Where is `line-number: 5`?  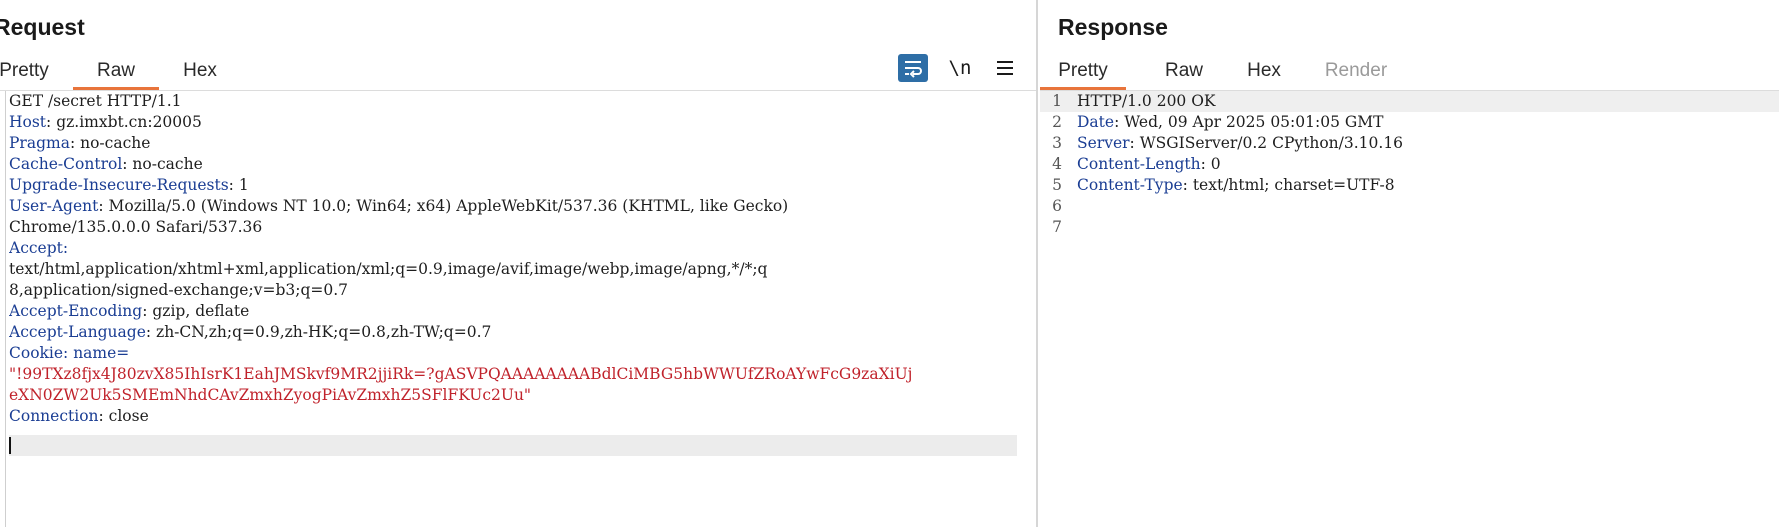 line-number: 5 is located at coordinates (1057, 185).